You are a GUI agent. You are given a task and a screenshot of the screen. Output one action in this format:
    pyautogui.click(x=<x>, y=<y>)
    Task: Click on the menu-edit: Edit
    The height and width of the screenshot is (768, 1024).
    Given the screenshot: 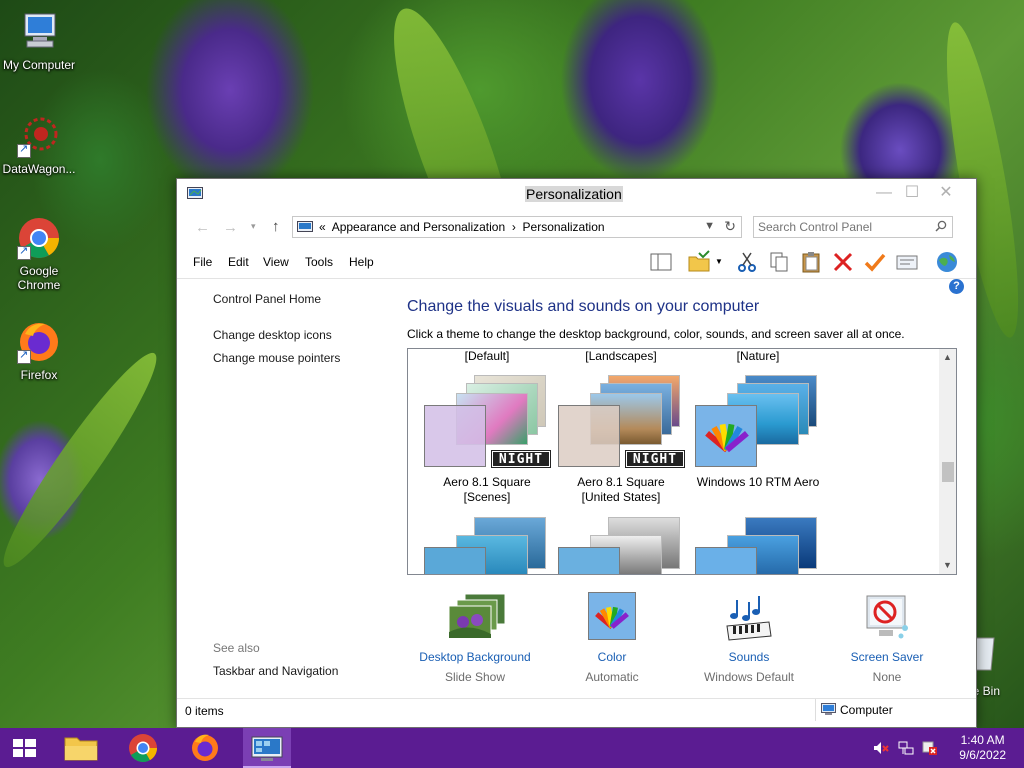 What is the action you would take?
    pyautogui.click(x=238, y=262)
    